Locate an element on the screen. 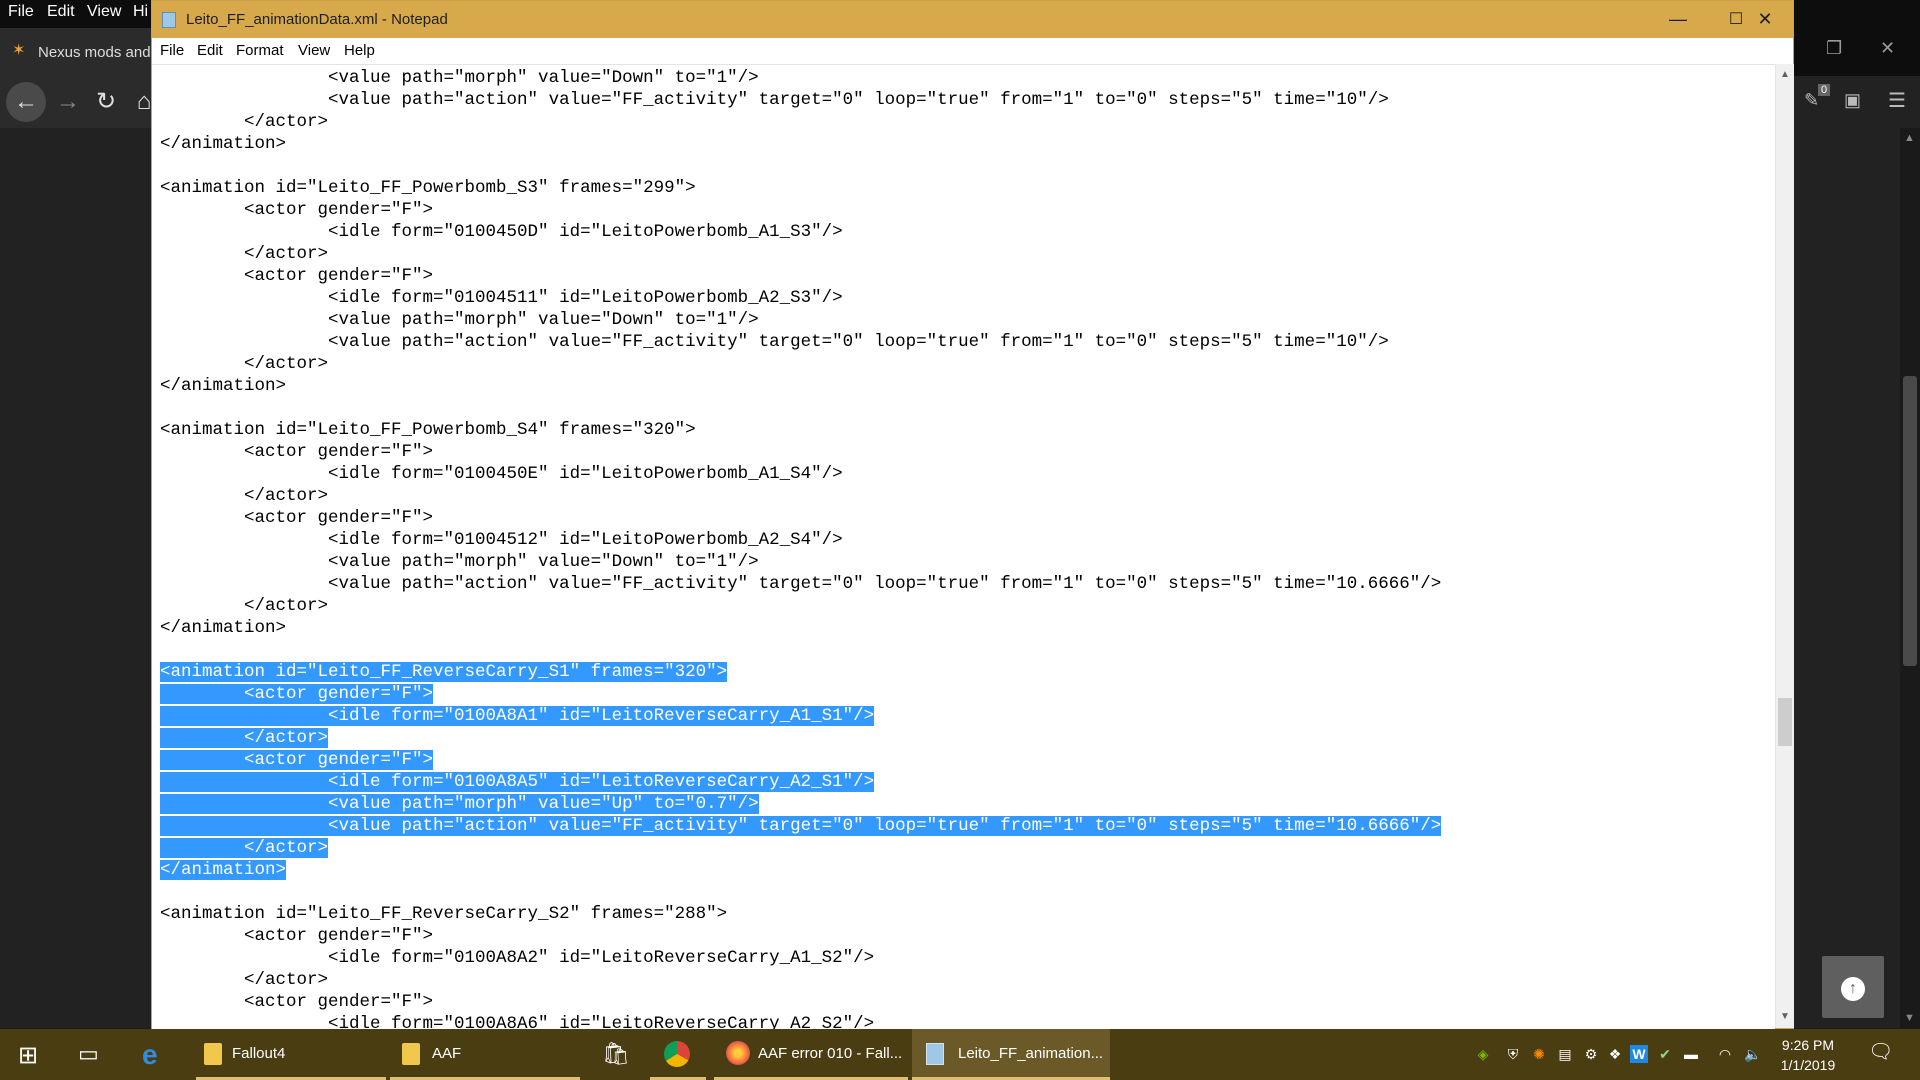 The height and width of the screenshot is (1080, 1920). menu-help: Help is located at coordinates (359, 50).